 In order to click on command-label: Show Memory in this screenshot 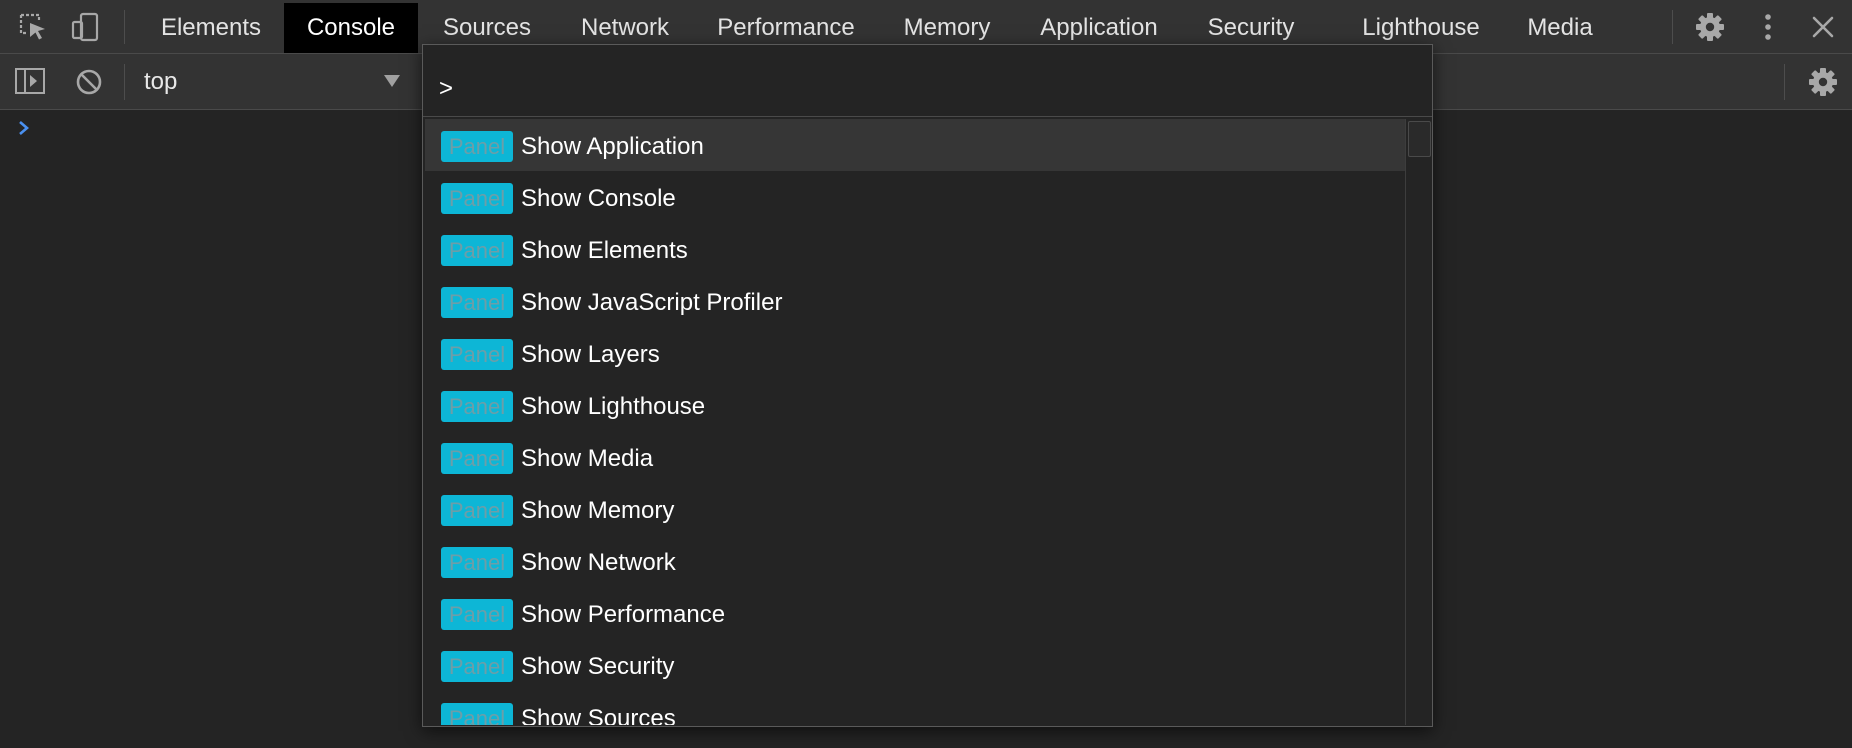, I will do `click(598, 510)`.